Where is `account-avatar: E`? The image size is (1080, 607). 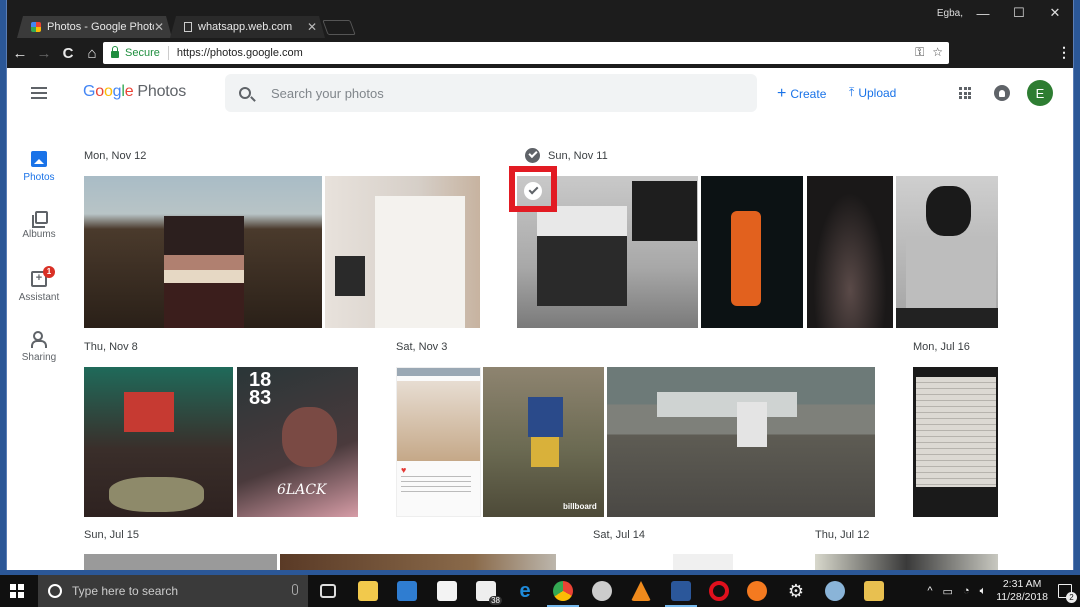 account-avatar: E is located at coordinates (1040, 93).